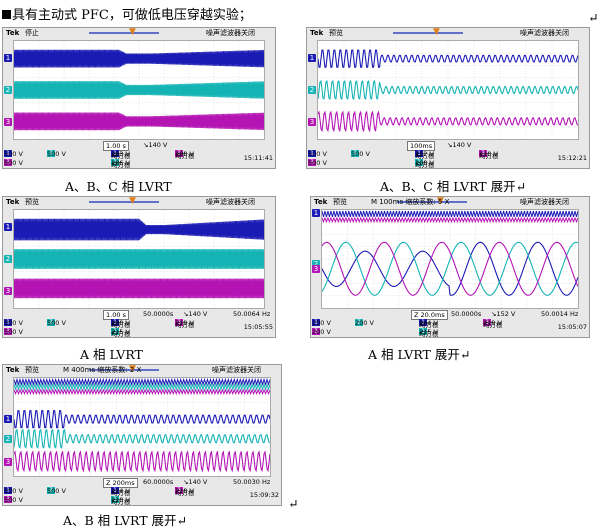 The width and height of the screenshot is (600, 529). I want to click on scale-readout: ↘152 V, so click(503, 314).